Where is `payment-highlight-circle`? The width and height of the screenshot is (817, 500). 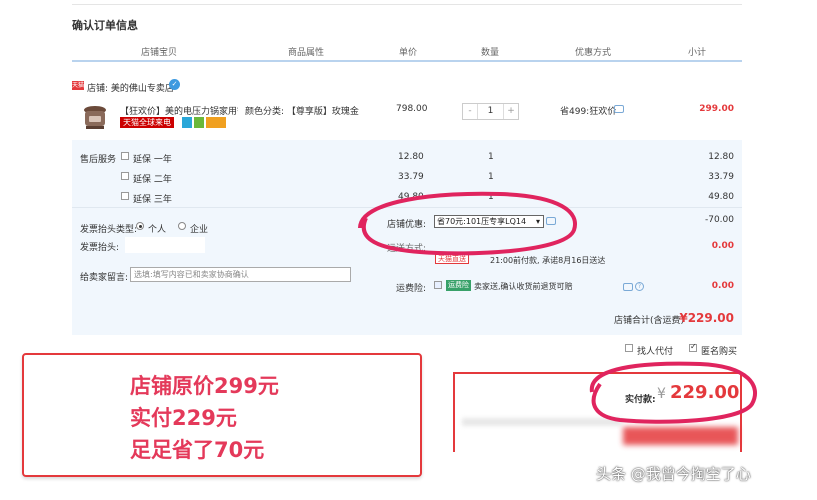 payment-highlight-circle is located at coordinates (673, 392).